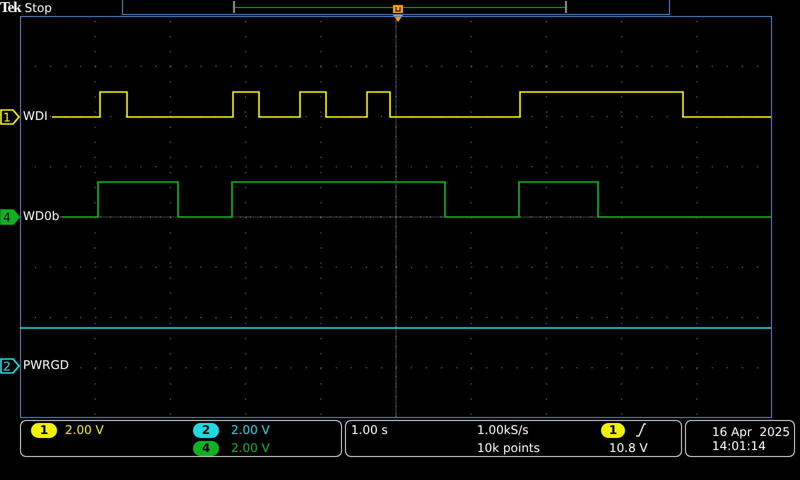 The width and height of the screenshot is (800, 480). What do you see at coordinates (206, 430) in the screenshot?
I see `channel-badge: 2` at bounding box center [206, 430].